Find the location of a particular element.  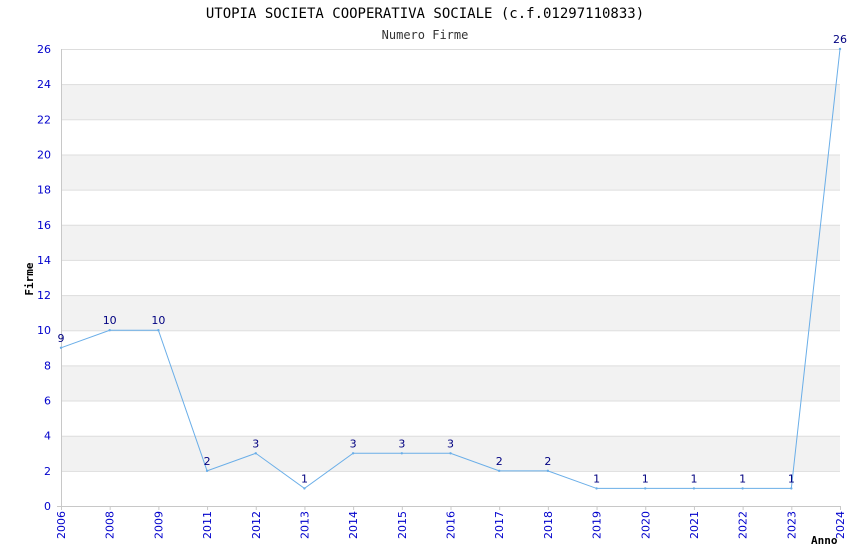

x-tick-label: 2011 is located at coordinates (207, 525).